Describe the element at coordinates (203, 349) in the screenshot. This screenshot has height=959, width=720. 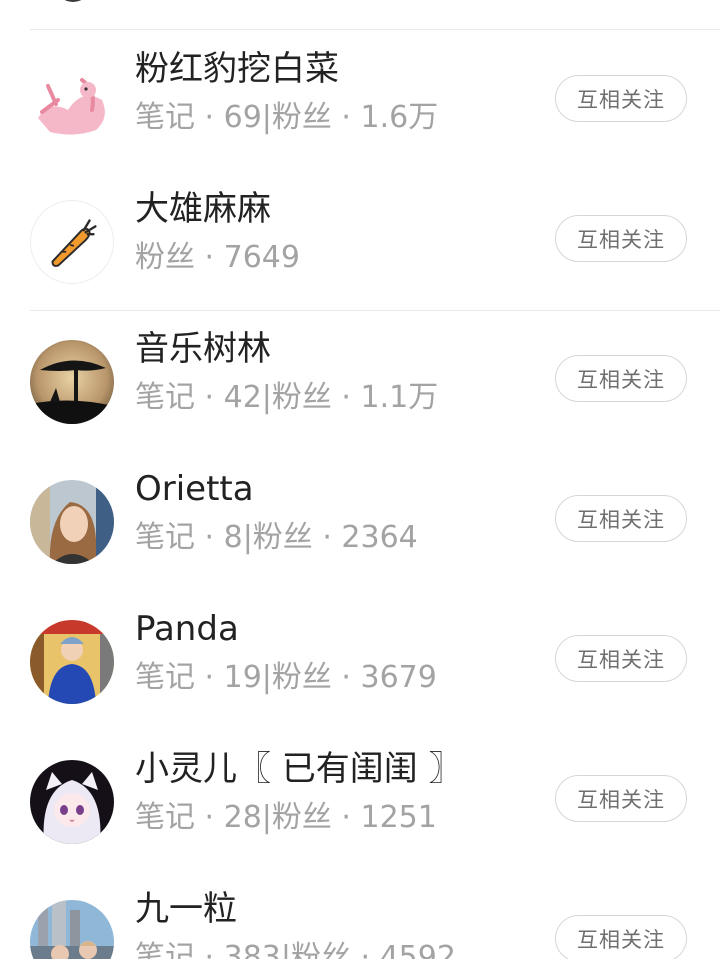
I see `user-name: 音乐树林` at that location.